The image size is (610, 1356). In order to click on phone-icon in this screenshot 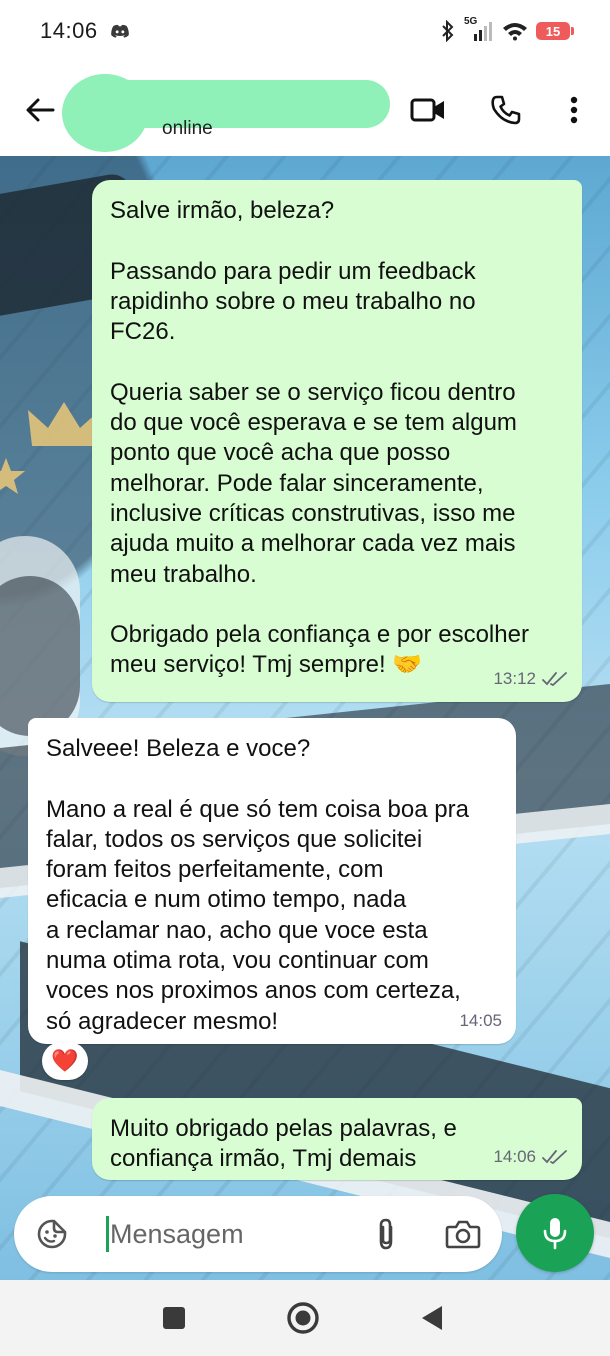, I will do `click(506, 110)`.